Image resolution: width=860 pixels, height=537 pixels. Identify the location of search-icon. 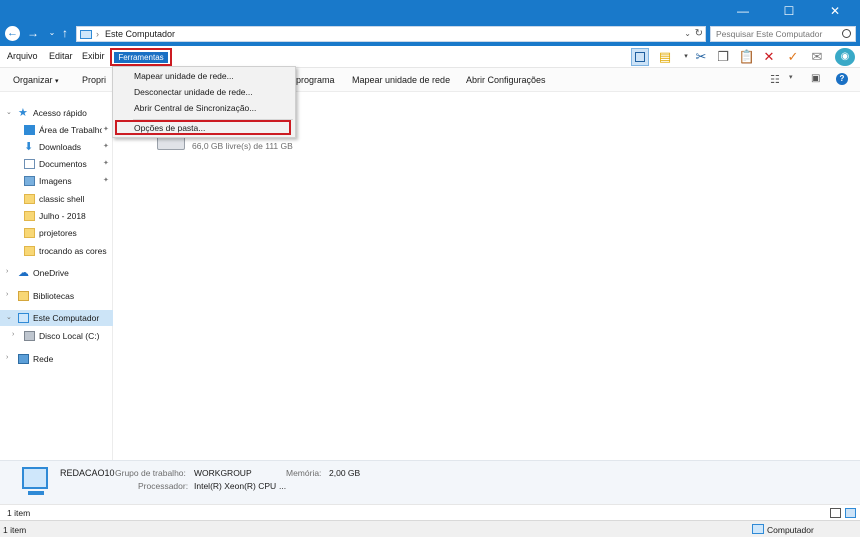
(846, 33).